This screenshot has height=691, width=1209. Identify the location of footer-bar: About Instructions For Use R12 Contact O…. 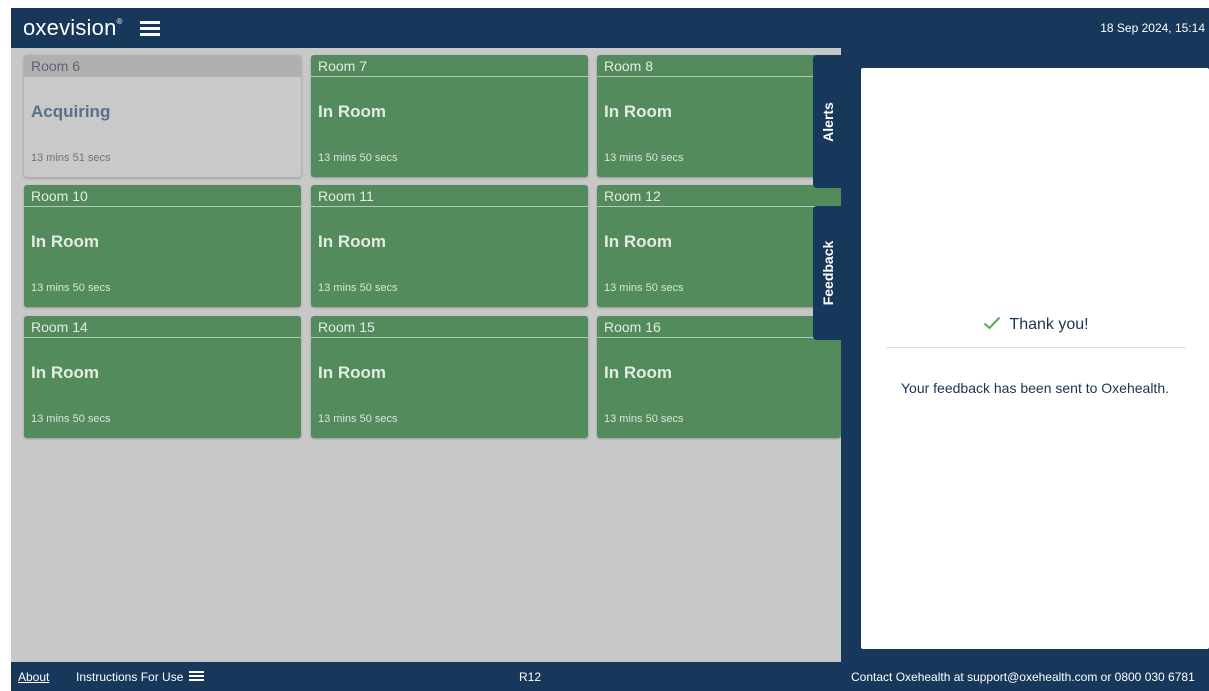
(610, 676).